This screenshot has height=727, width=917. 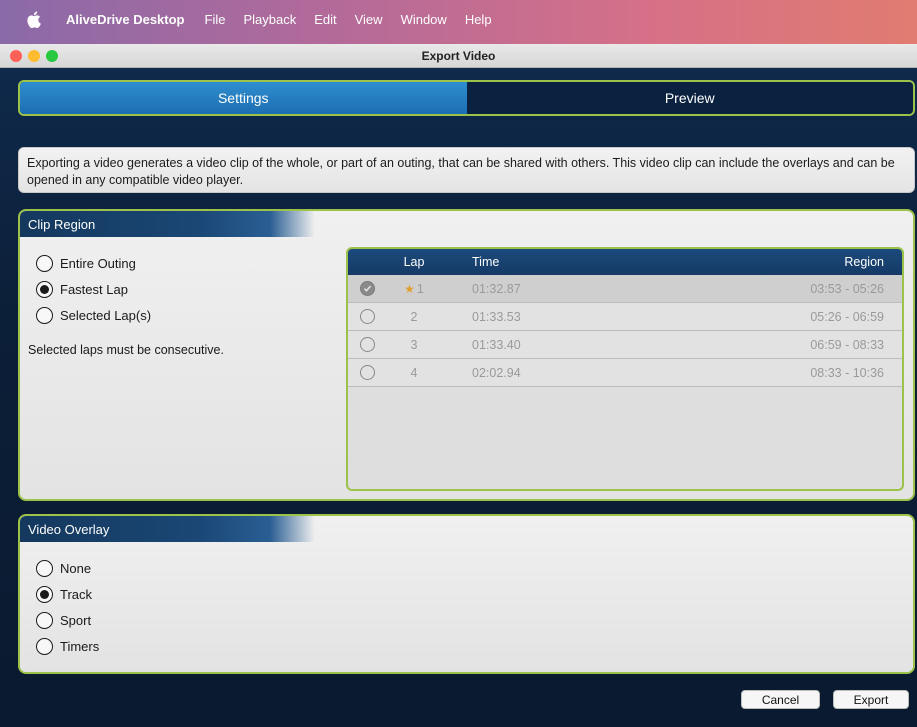 I want to click on lap-region: 03:53 - 05:26, so click(x=847, y=288).